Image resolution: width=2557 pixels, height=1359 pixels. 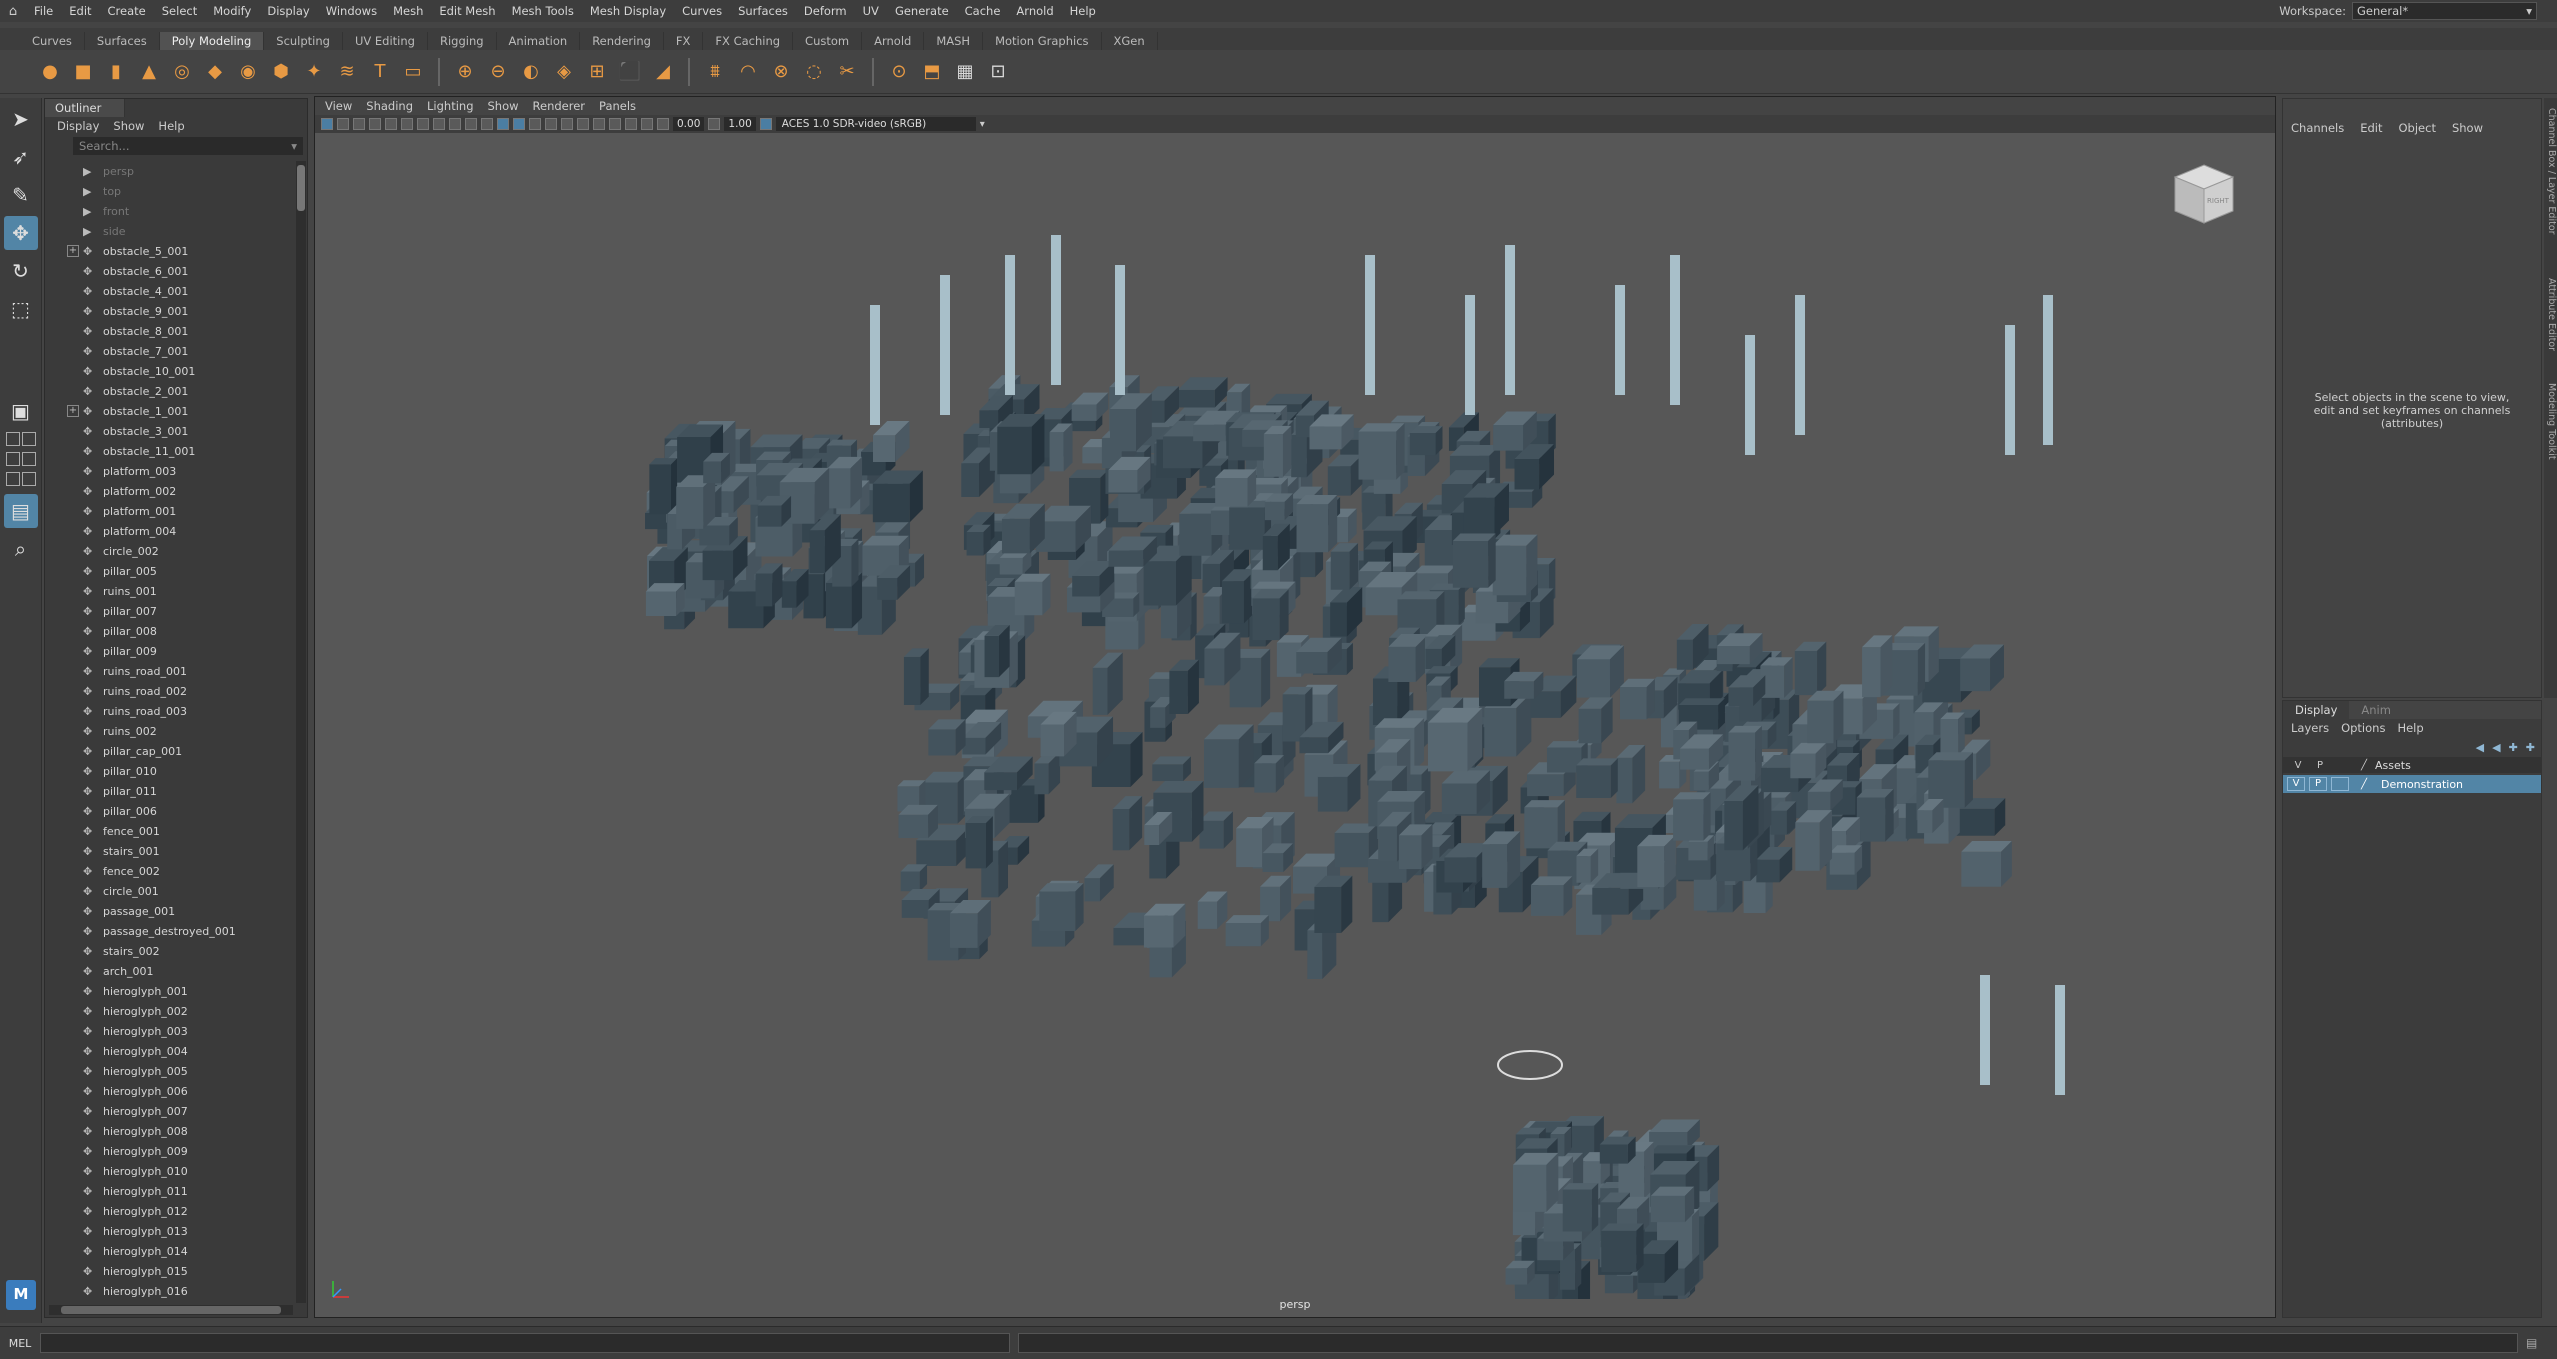 I want to click on resolution-gate-icon, so click(x=423, y=124).